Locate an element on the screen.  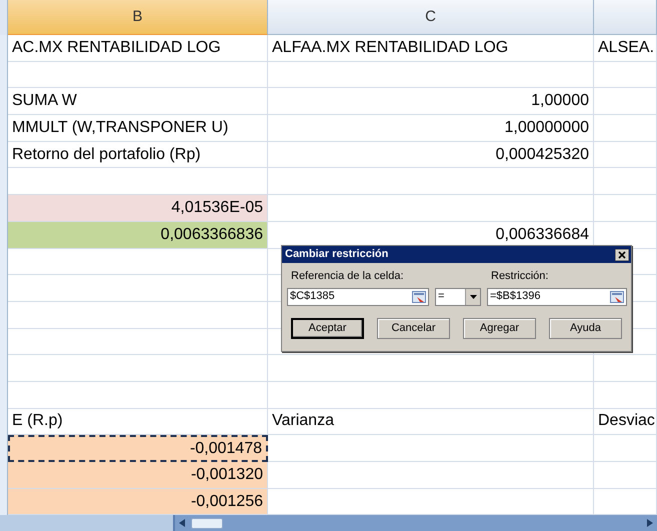
table-cell: Varianza is located at coordinates (431, 422).